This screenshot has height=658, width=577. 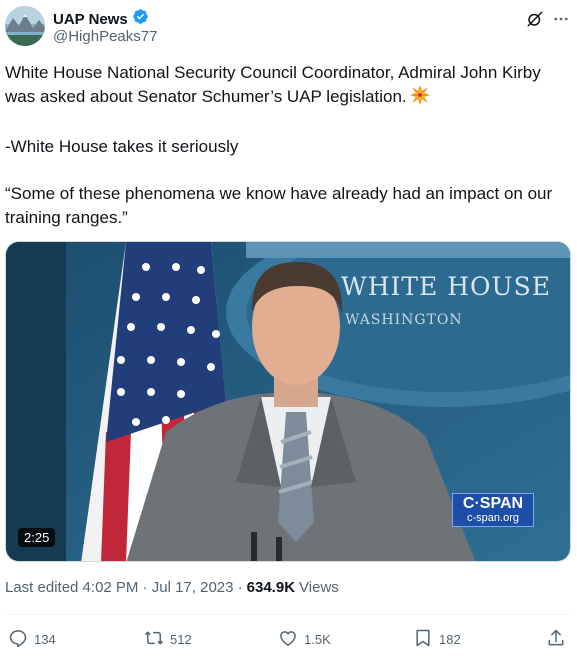 What do you see at coordinates (181, 639) in the screenshot?
I see `repost-count: 512` at bounding box center [181, 639].